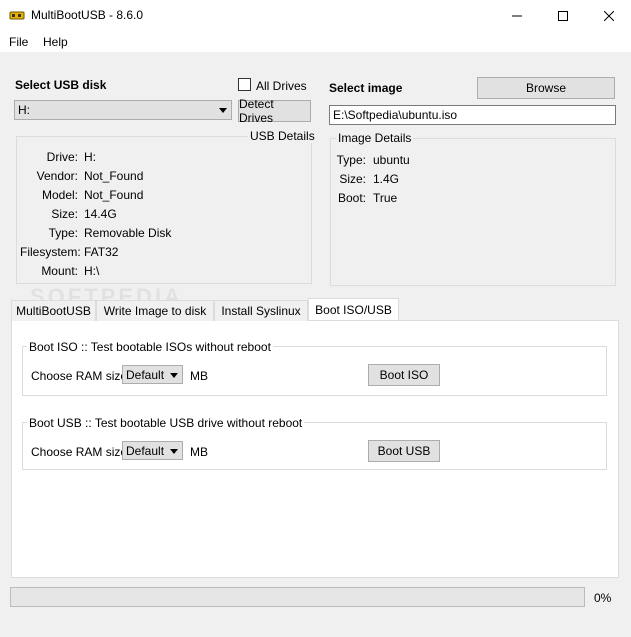 This screenshot has height=637, width=631. What do you see at coordinates (53, 310) in the screenshot?
I see `tab-multibootusb: MultiBootUSB` at bounding box center [53, 310].